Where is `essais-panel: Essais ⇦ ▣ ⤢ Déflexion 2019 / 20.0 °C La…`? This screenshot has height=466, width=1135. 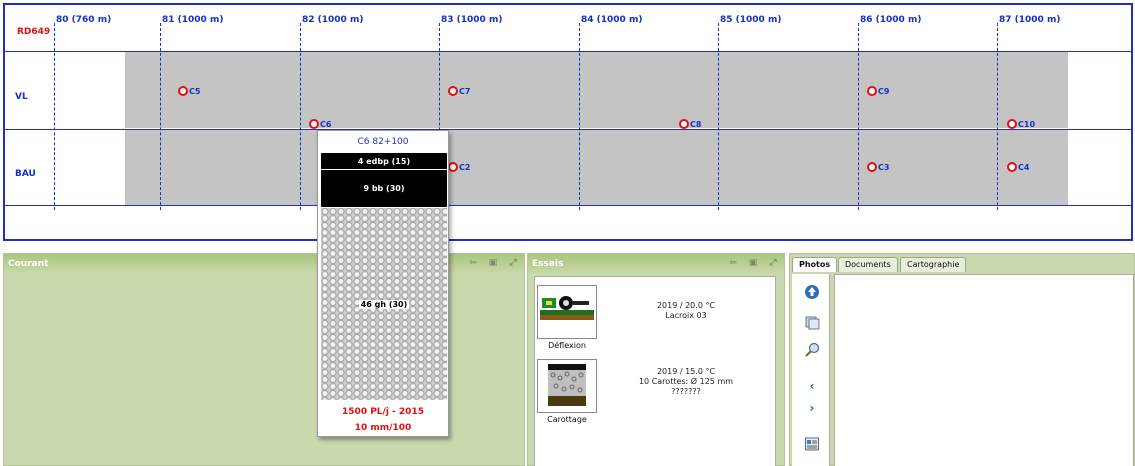 essais-panel: Essais ⇦ ▣ ⤢ Déflexion 2019 / 20.0 °C La… is located at coordinates (656, 359).